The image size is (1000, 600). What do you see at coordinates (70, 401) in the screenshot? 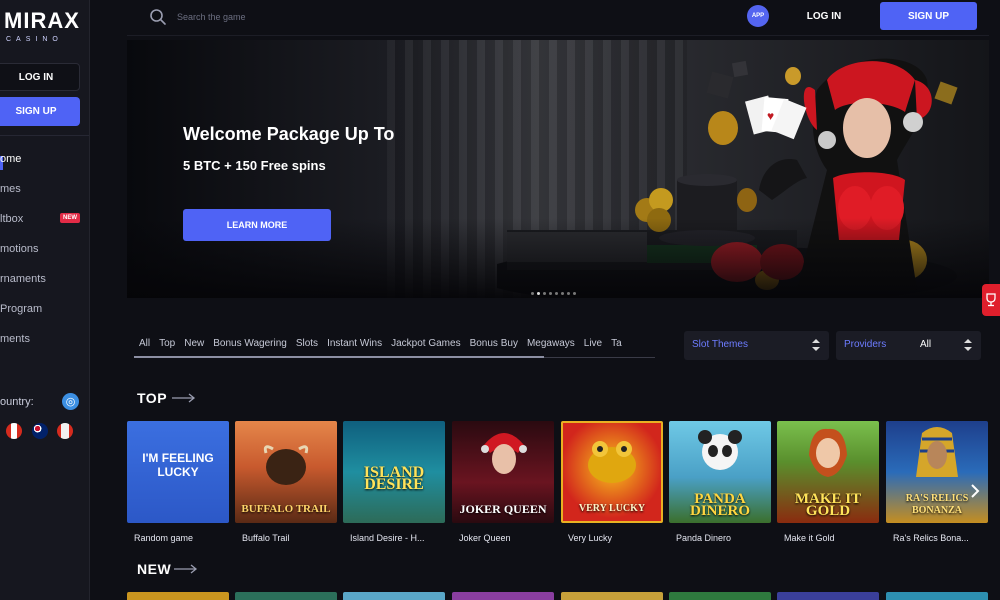
I see `globe-icon: ◎` at bounding box center [70, 401].